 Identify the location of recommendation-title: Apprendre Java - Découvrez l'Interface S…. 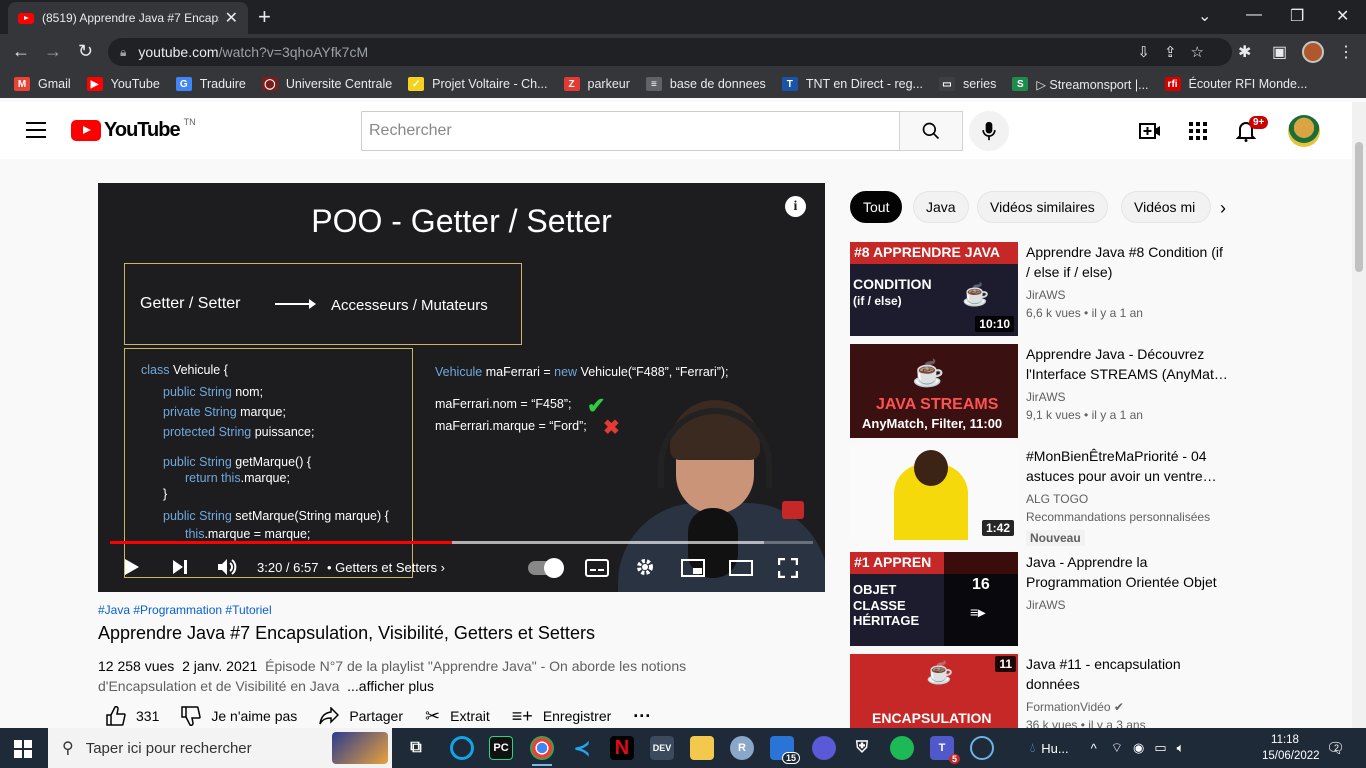
(1127, 364).